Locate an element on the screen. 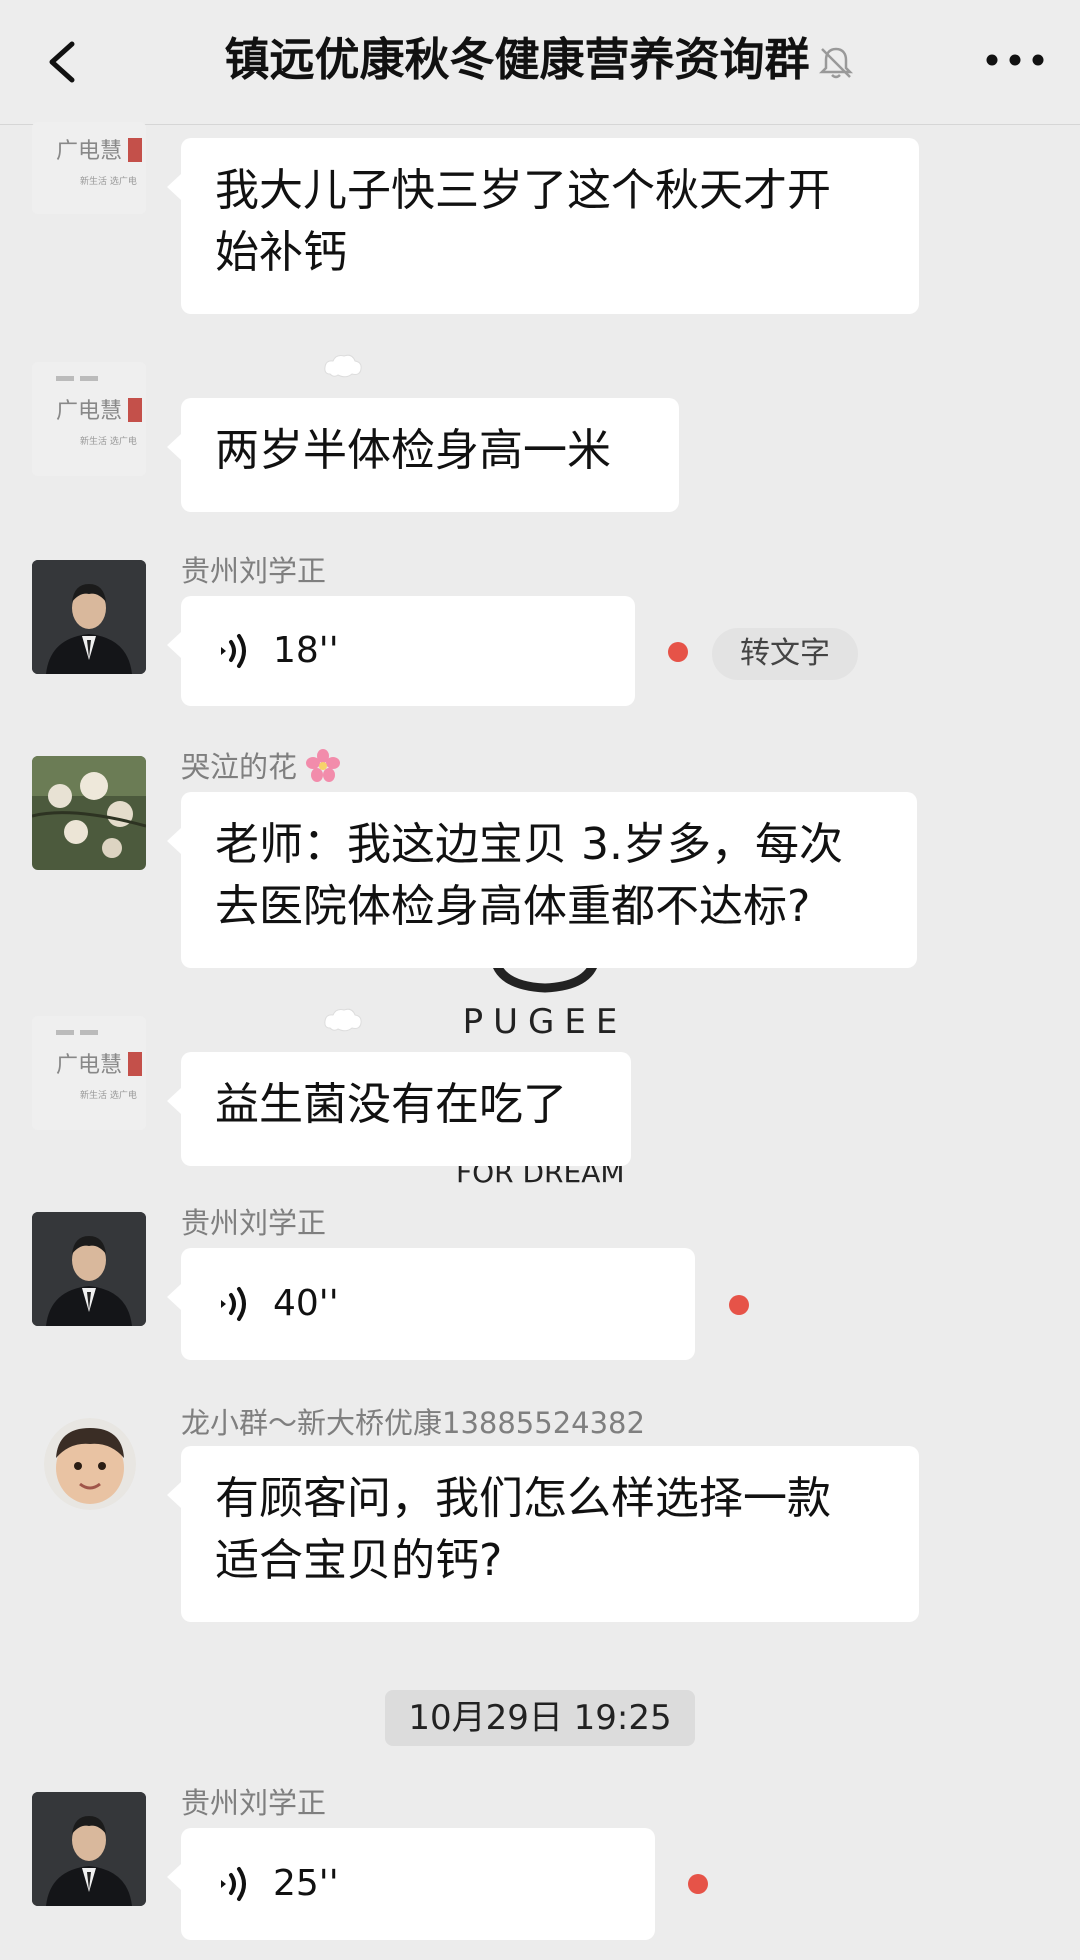 The width and height of the screenshot is (1080, 1960). watermark-brand: PUGEE is located at coordinates (545, 1022).